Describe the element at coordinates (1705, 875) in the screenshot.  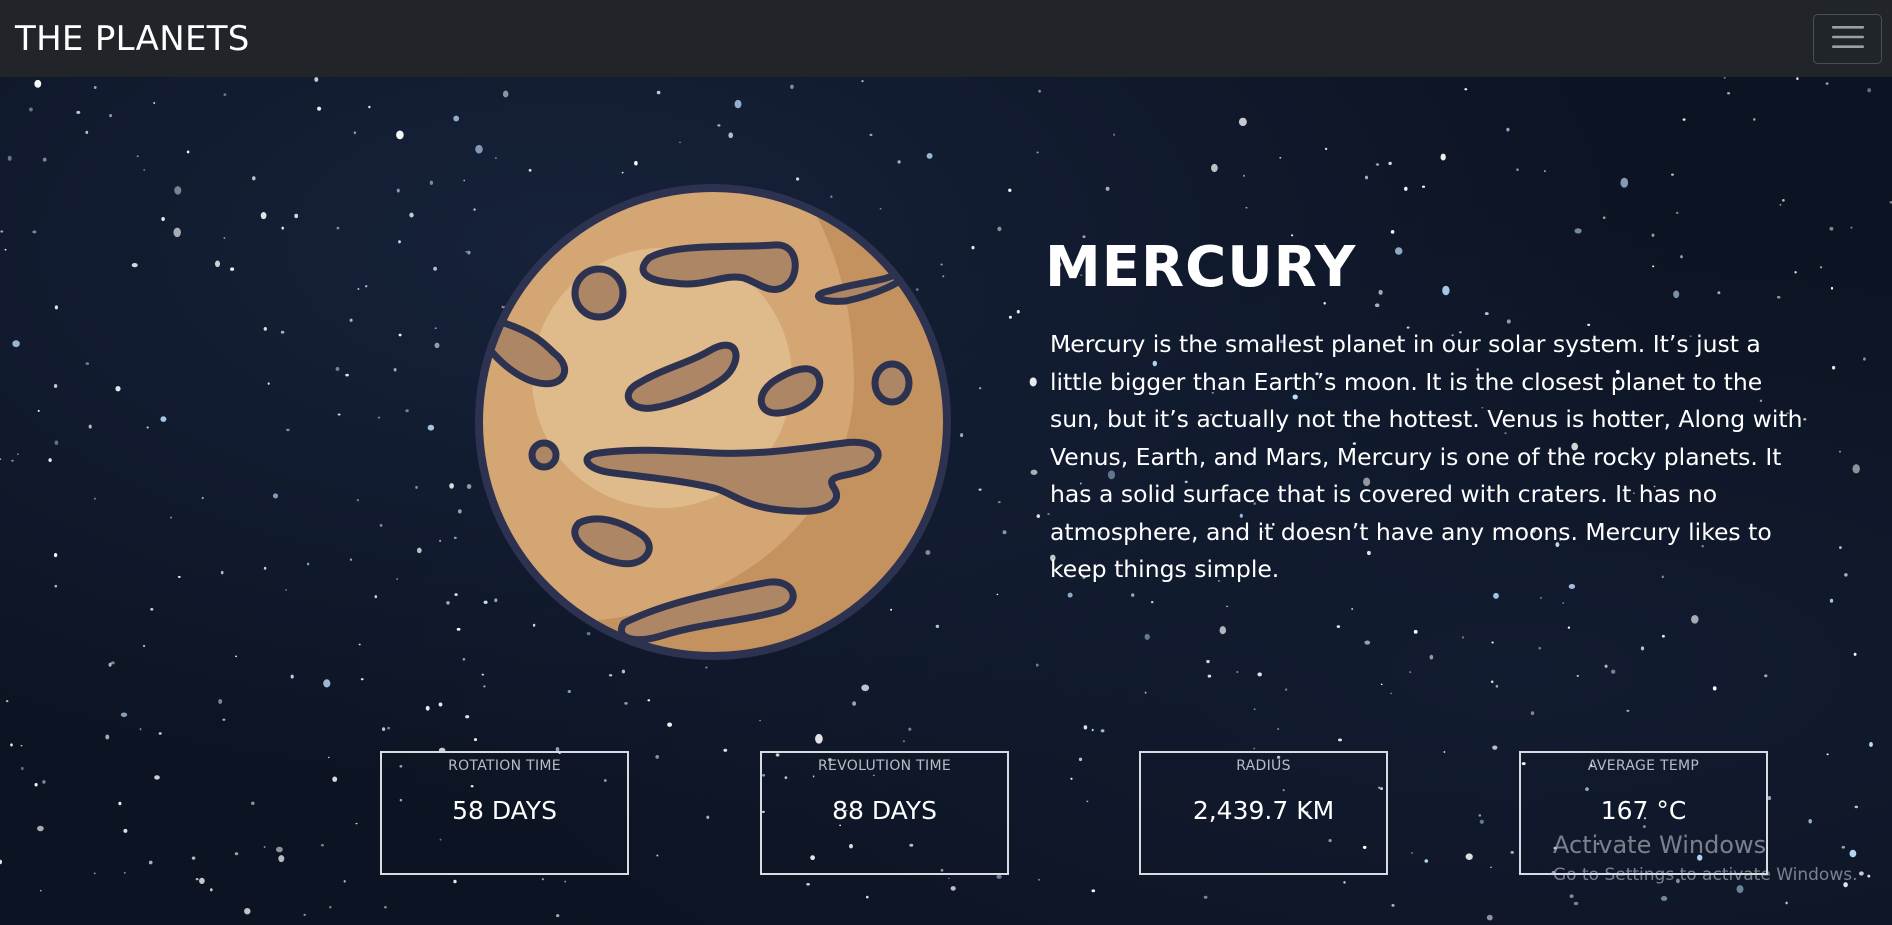
I see `watermark-subtitle: Go to Settings to activate Windows.` at that location.